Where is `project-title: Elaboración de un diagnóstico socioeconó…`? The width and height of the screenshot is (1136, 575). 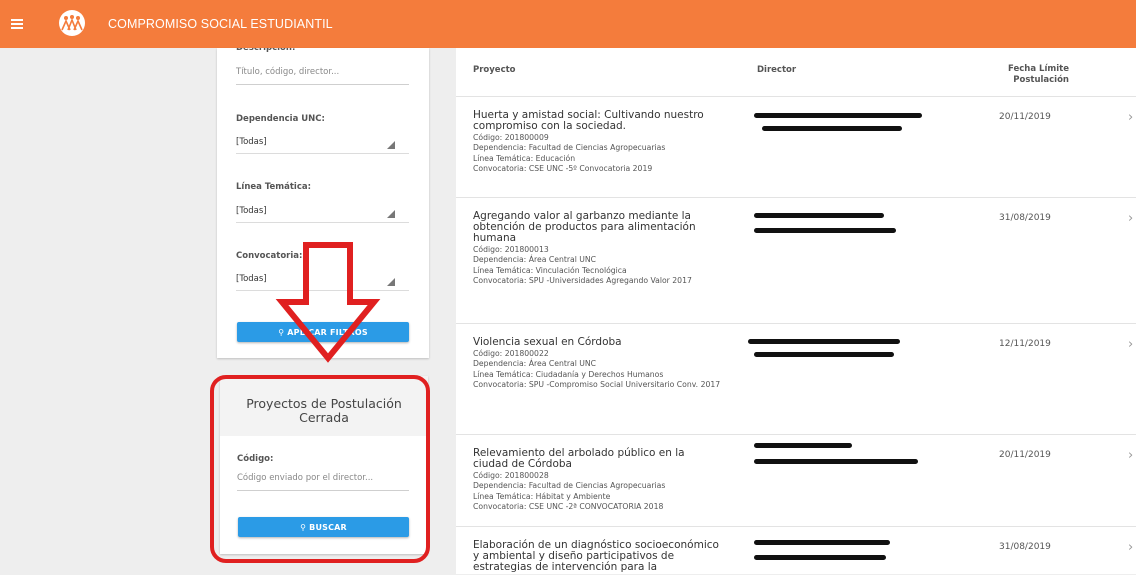 project-title: Elaboración de un diagnóstico socioeconó… is located at coordinates (596, 556).